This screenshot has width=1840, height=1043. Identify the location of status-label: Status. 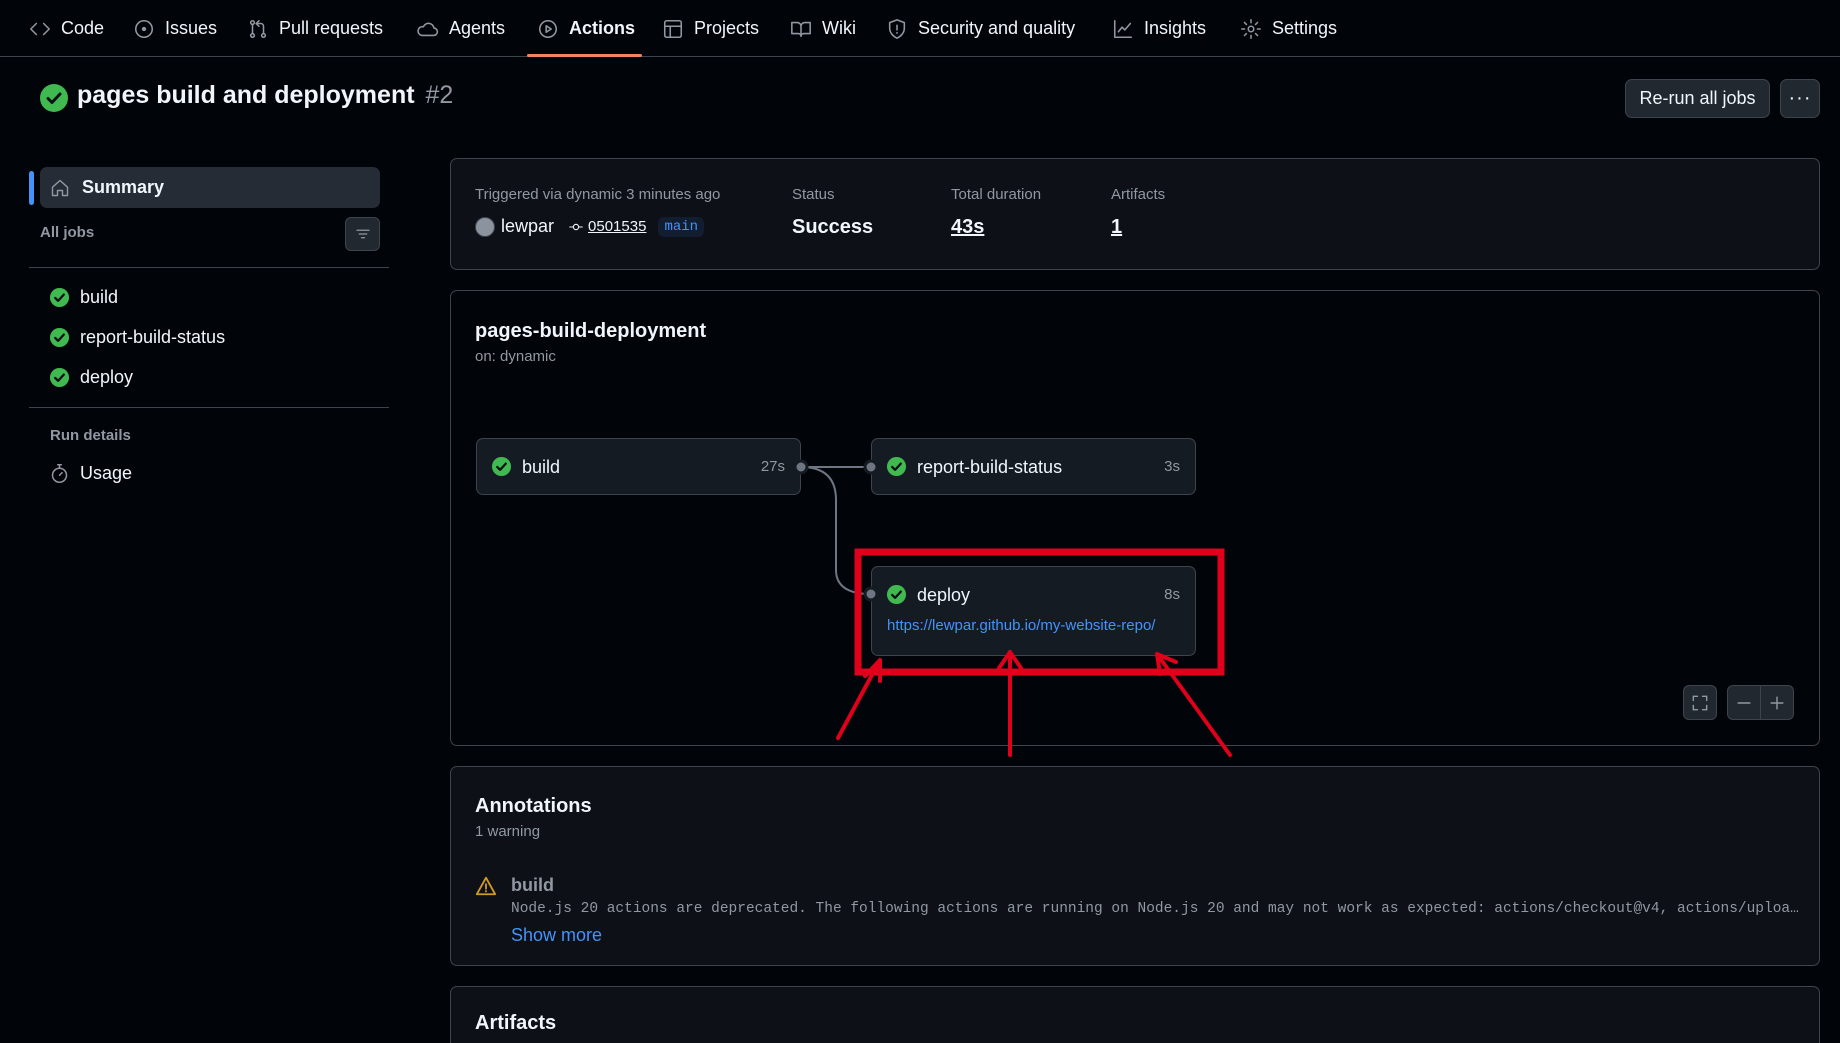
(813, 194).